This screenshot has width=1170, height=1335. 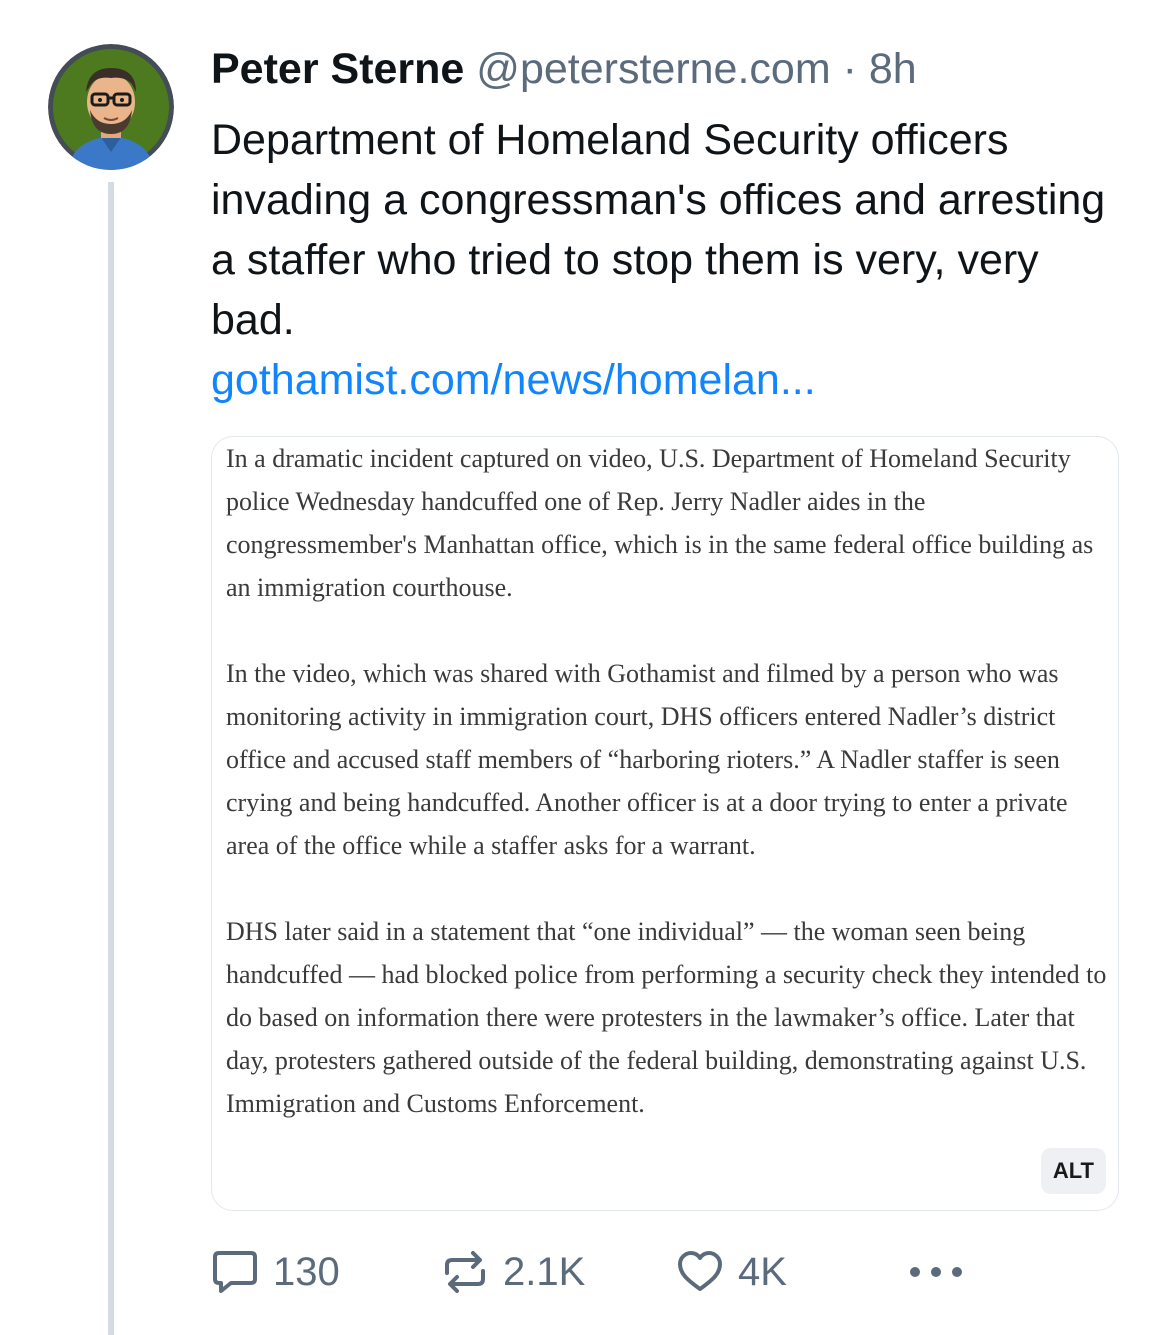 I want to click on author-handle: @petersterne.com, so click(x=653, y=69).